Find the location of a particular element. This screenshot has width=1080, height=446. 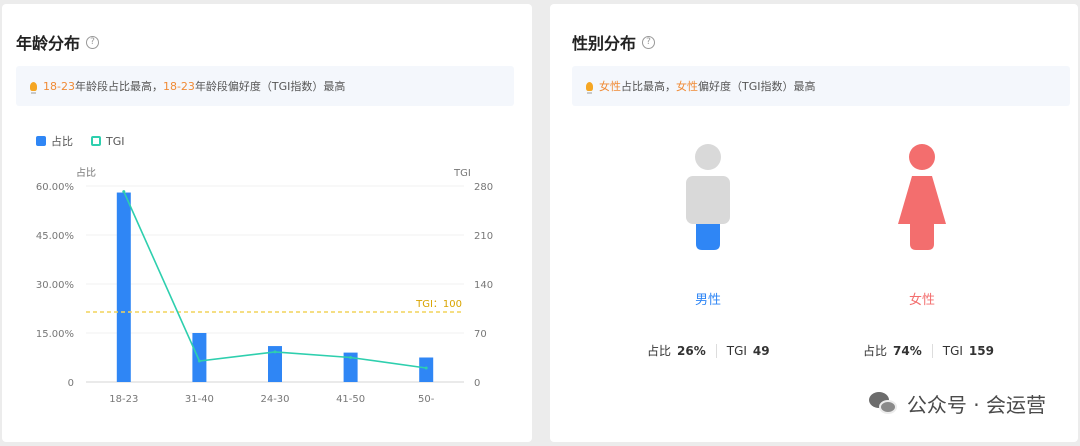

tip-highlight-2: 18-23 is located at coordinates (178, 86).